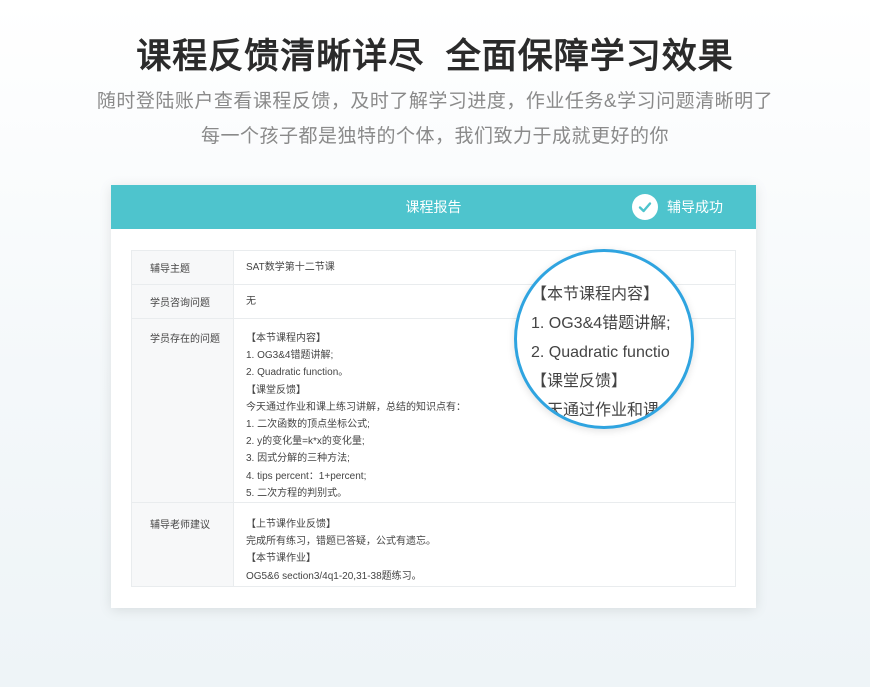 Image resolution: width=870 pixels, height=687 pixels. What do you see at coordinates (601, 323) in the screenshot?
I see `text-line: 1. OG3&4错题讲解;` at bounding box center [601, 323].